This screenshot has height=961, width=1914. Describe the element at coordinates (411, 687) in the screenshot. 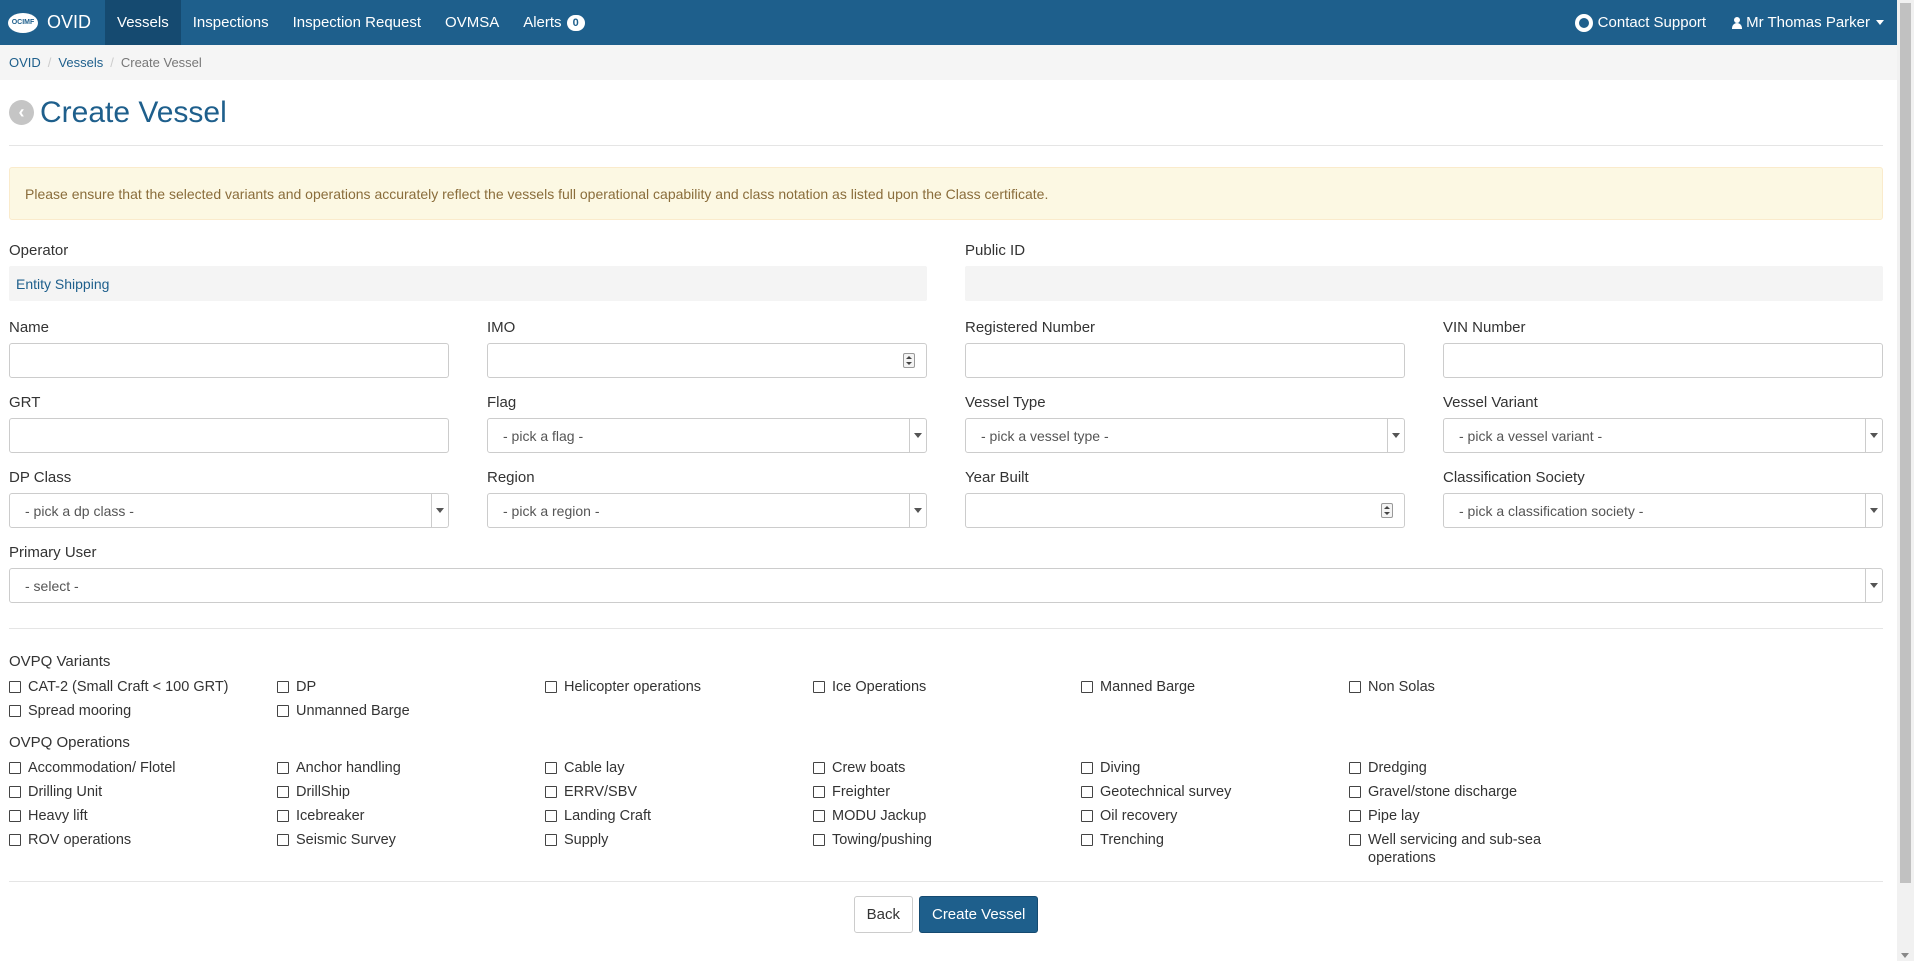

I see `variant-checkbox: DP` at that location.